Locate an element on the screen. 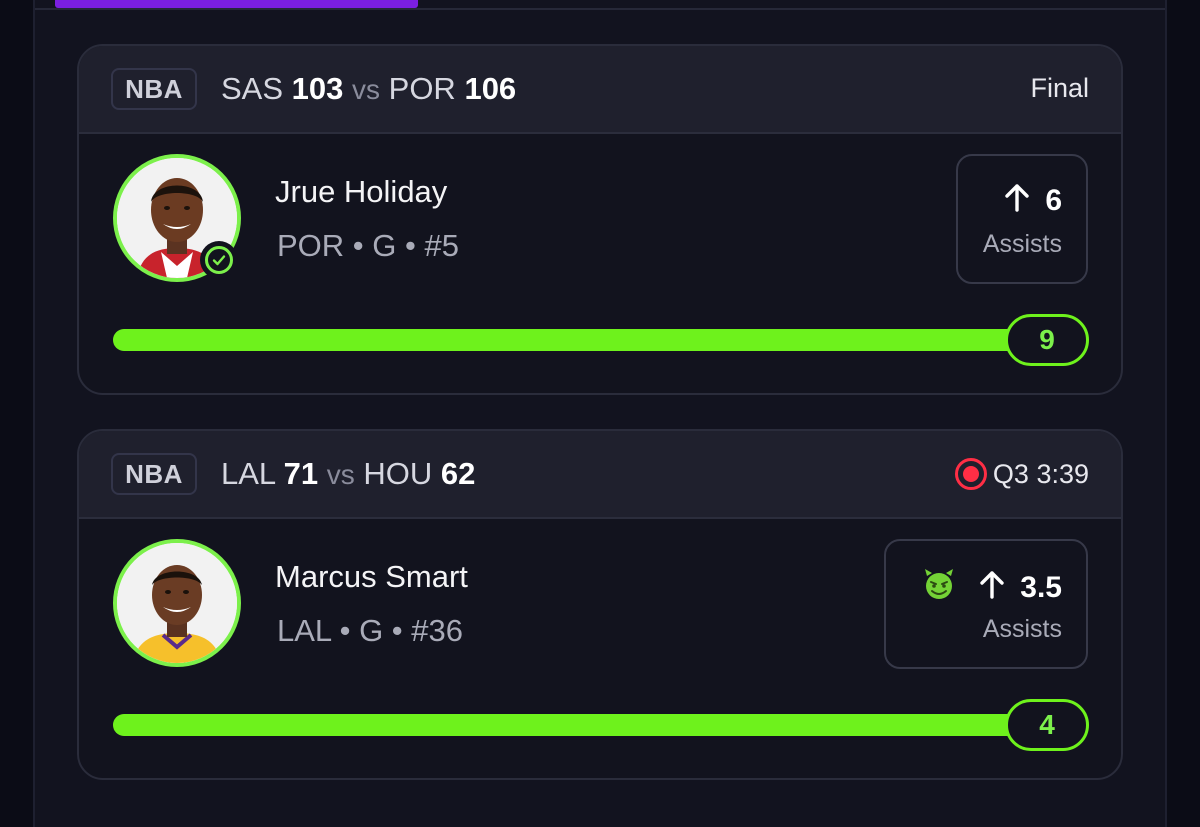  active-tab-indicator is located at coordinates (236, 4).